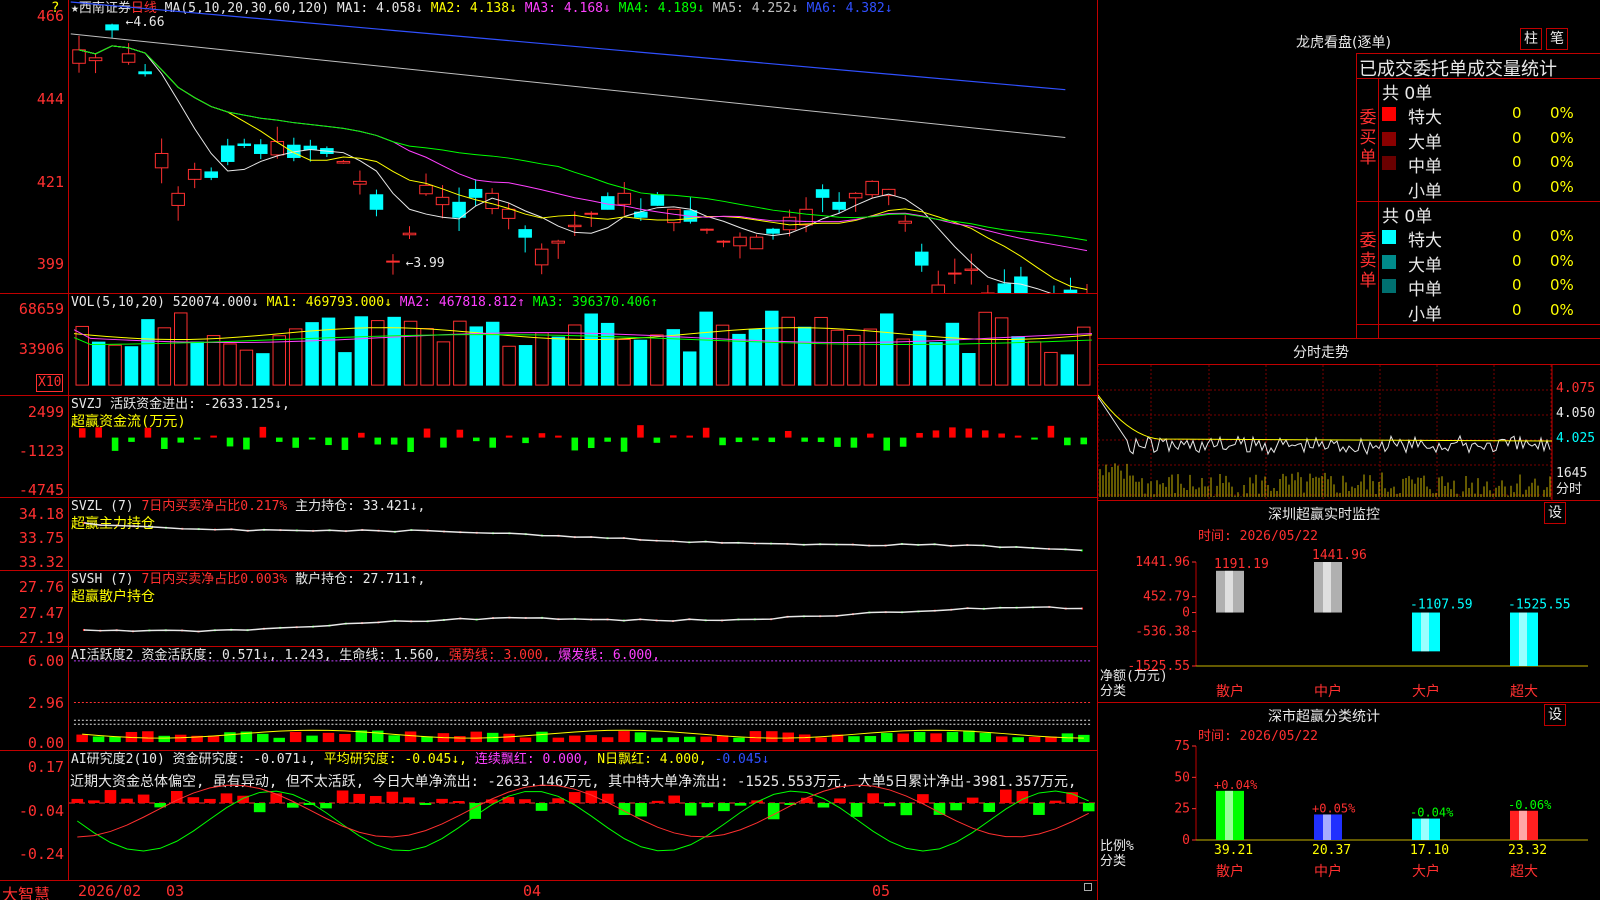 The image size is (1600, 900). What do you see at coordinates (1555, 715) in the screenshot?
I see `sz-class-settings-button: 设` at bounding box center [1555, 715].